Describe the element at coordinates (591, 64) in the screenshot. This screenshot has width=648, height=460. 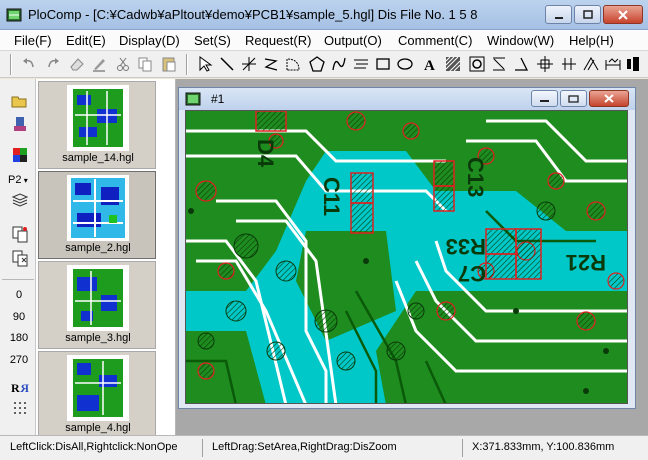
I see `slope-icon` at that location.